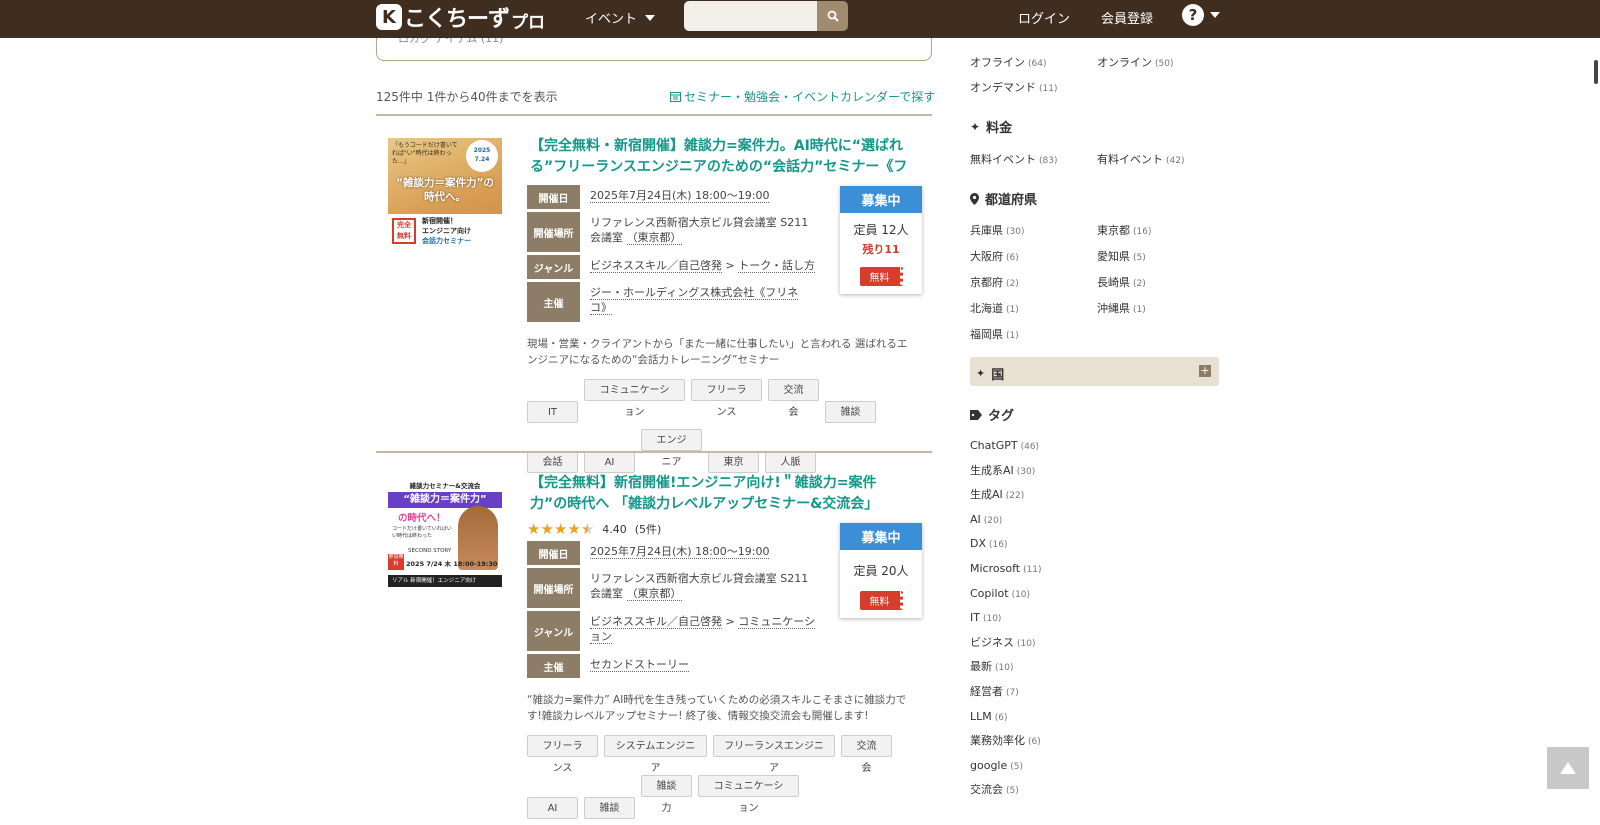 Image resolution: width=1600 pixels, height=825 pixels. I want to click on info-row-date: 開催日 2025年7月24日(木) 18:00〜19:00, so click(677, 197).